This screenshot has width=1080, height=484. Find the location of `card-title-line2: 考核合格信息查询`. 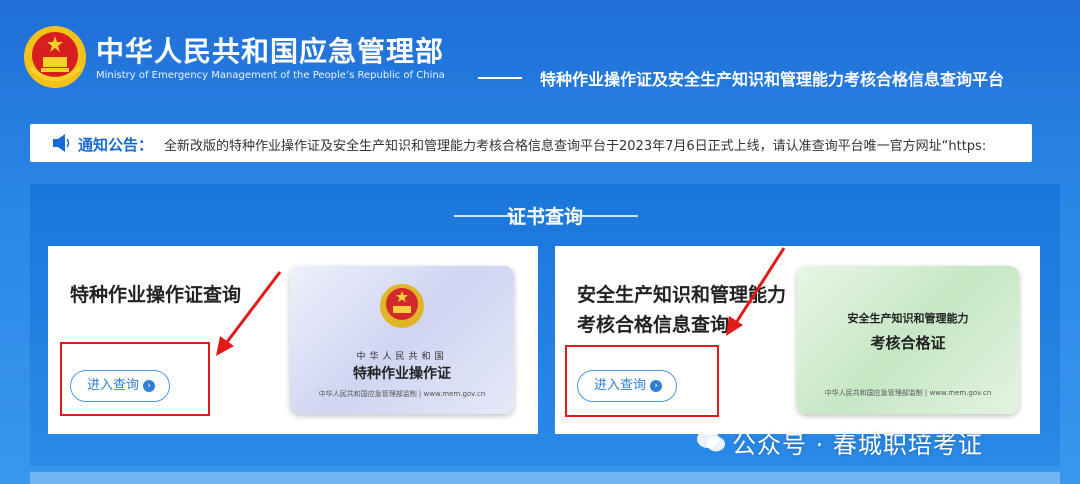

card-title-line2: 考核合格信息查询 is located at coordinates (653, 325).